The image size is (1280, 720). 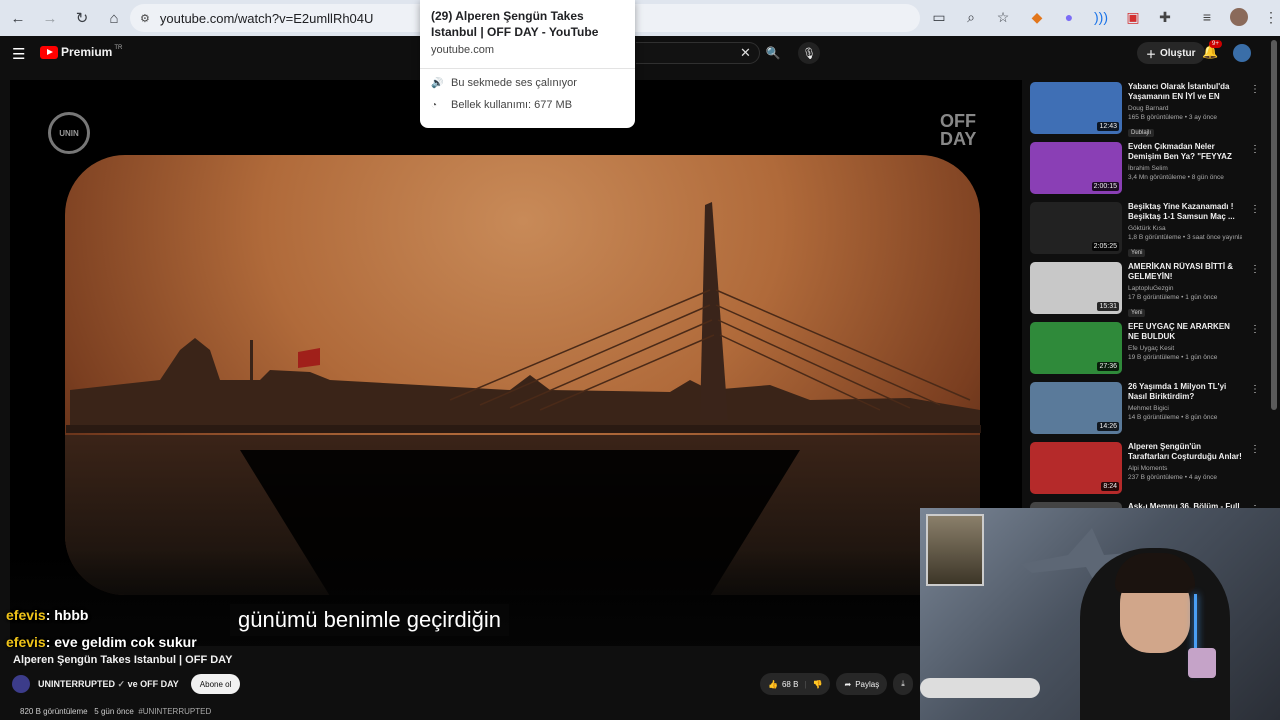 What do you see at coordinates (698, 53) in the screenshot?
I see `search-input: ✕` at bounding box center [698, 53].